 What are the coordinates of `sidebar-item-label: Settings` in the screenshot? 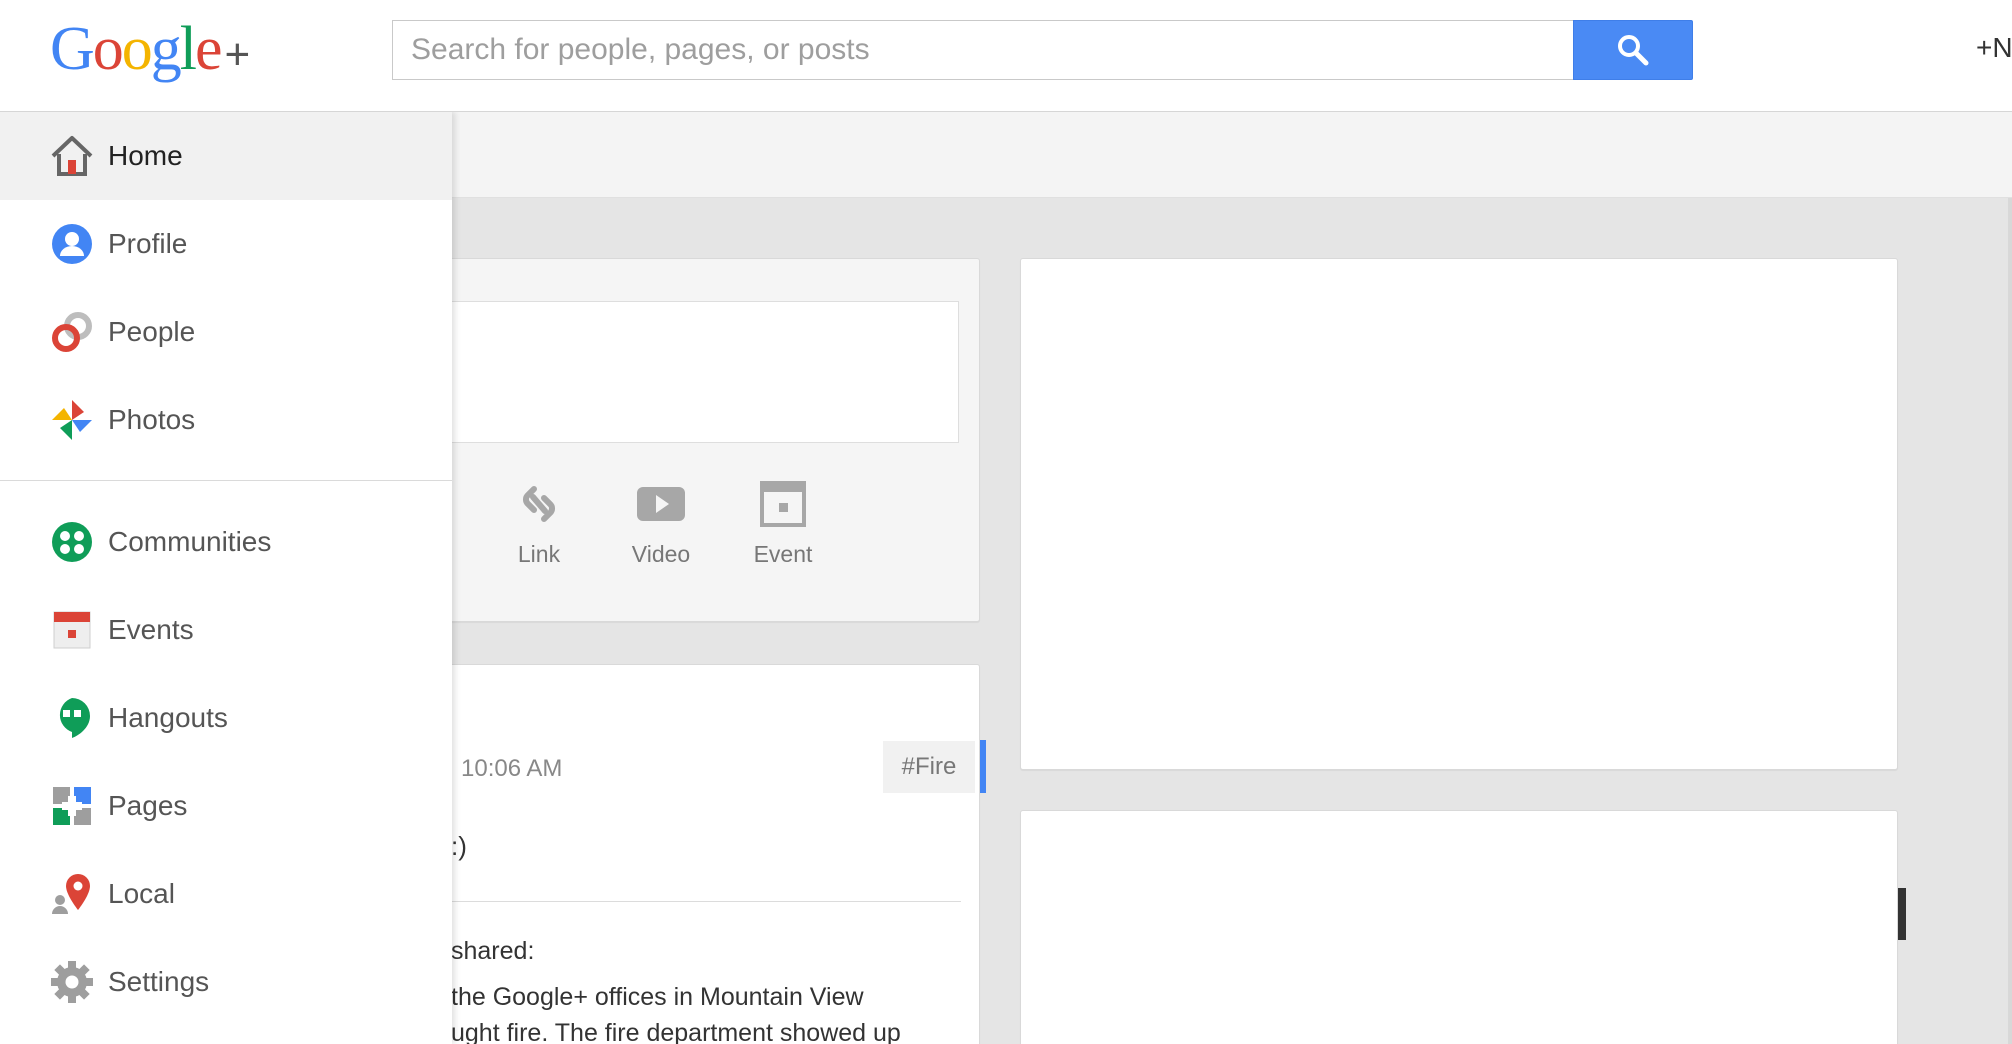 It's located at (159, 981).